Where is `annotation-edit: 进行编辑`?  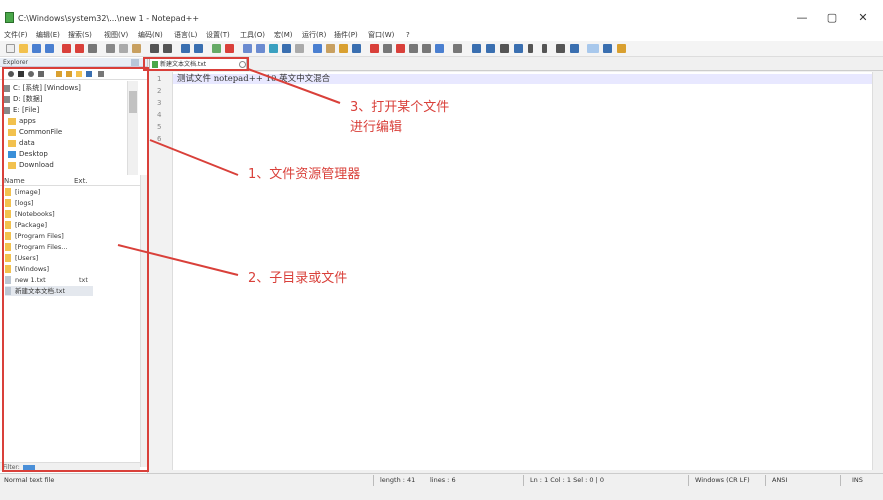 annotation-edit: 进行编辑 is located at coordinates (376, 127).